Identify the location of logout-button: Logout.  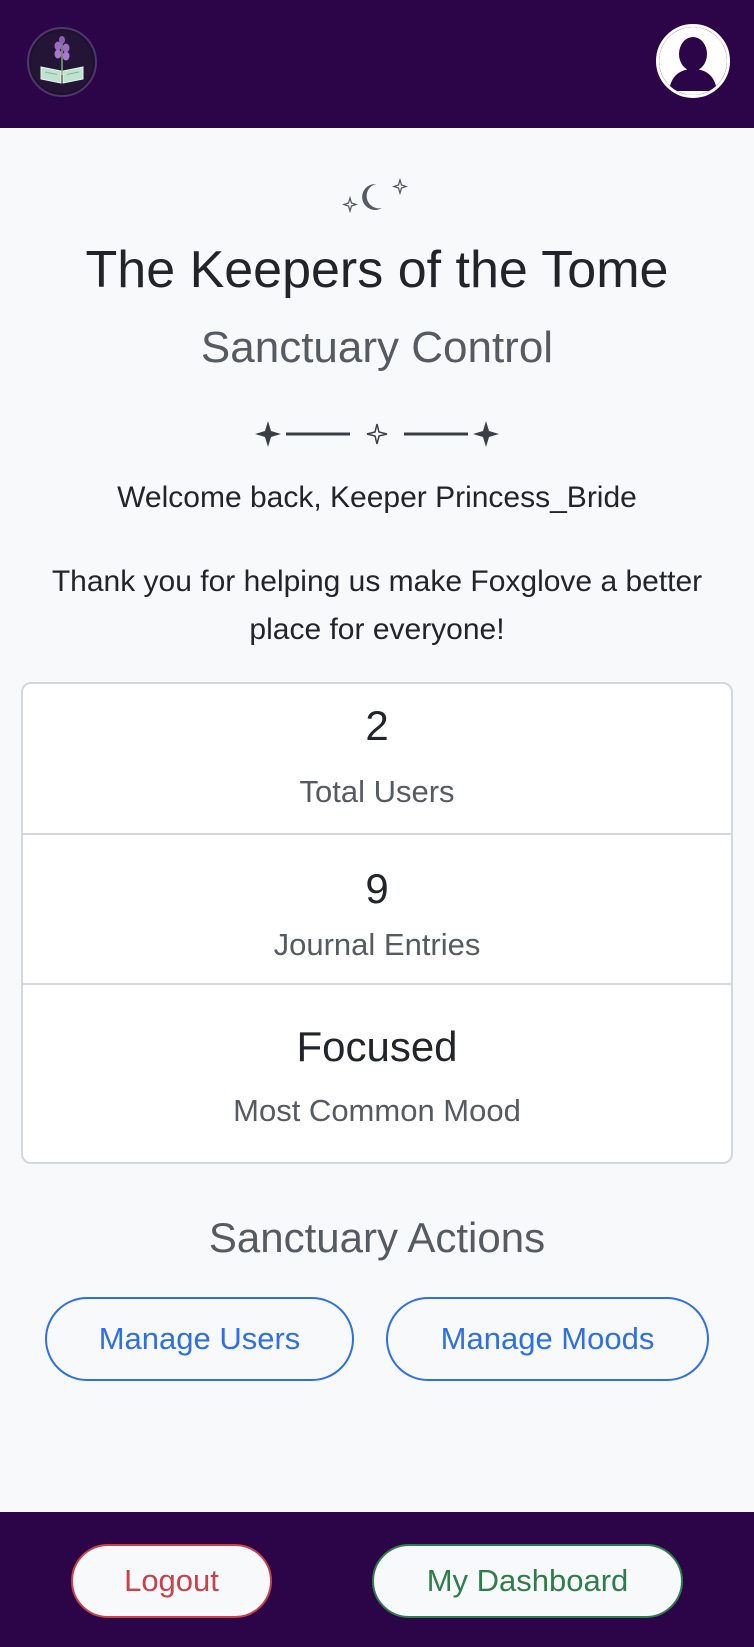
(171, 1581).